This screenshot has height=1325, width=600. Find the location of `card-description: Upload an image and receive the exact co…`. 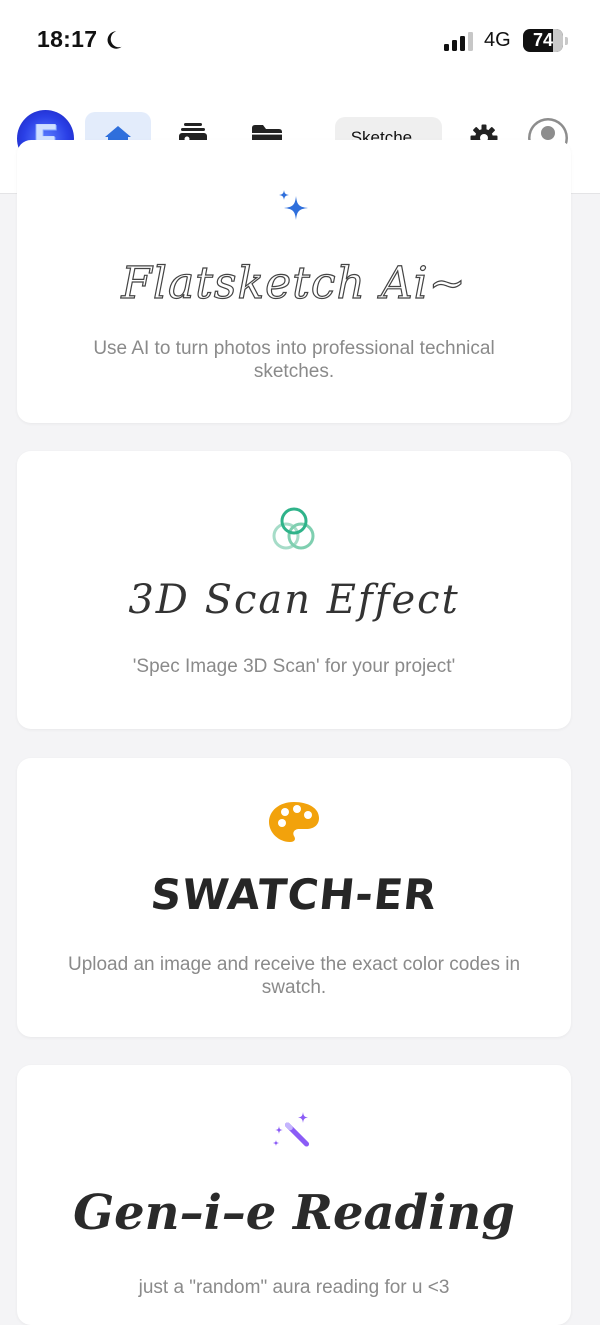

card-description: Upload an image and receive the exact co… is located at coordinates (294, 976).